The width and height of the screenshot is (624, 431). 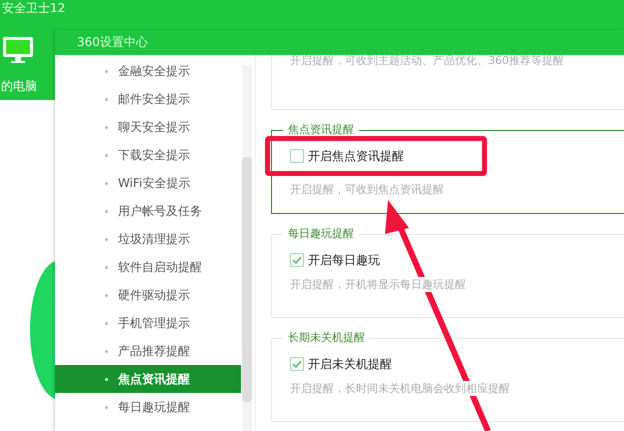 I want to click on sidebar-item: 聊天安全提示, so click(x=148, y=127).